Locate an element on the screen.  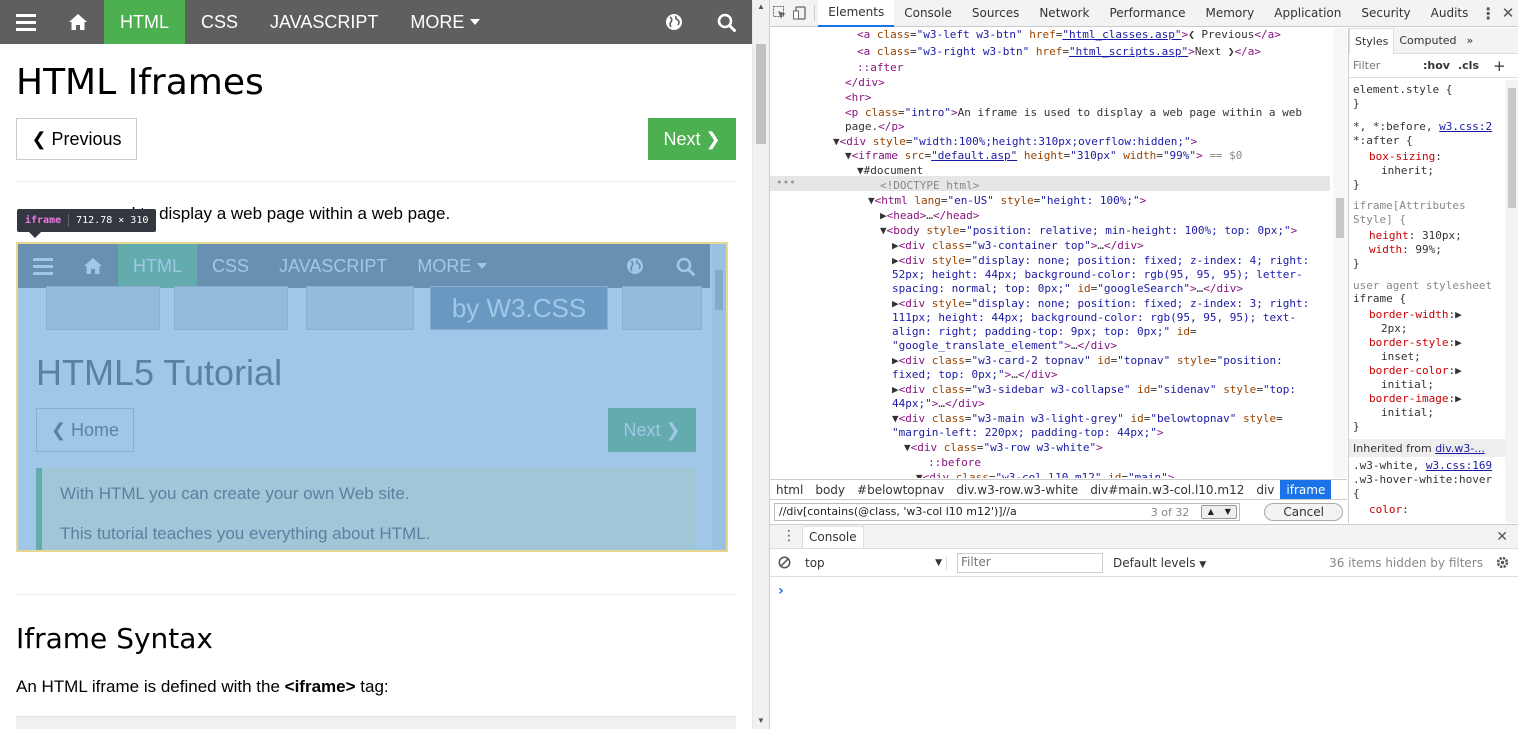
tab-audits: Audits is located at coordinates (1450, 13).